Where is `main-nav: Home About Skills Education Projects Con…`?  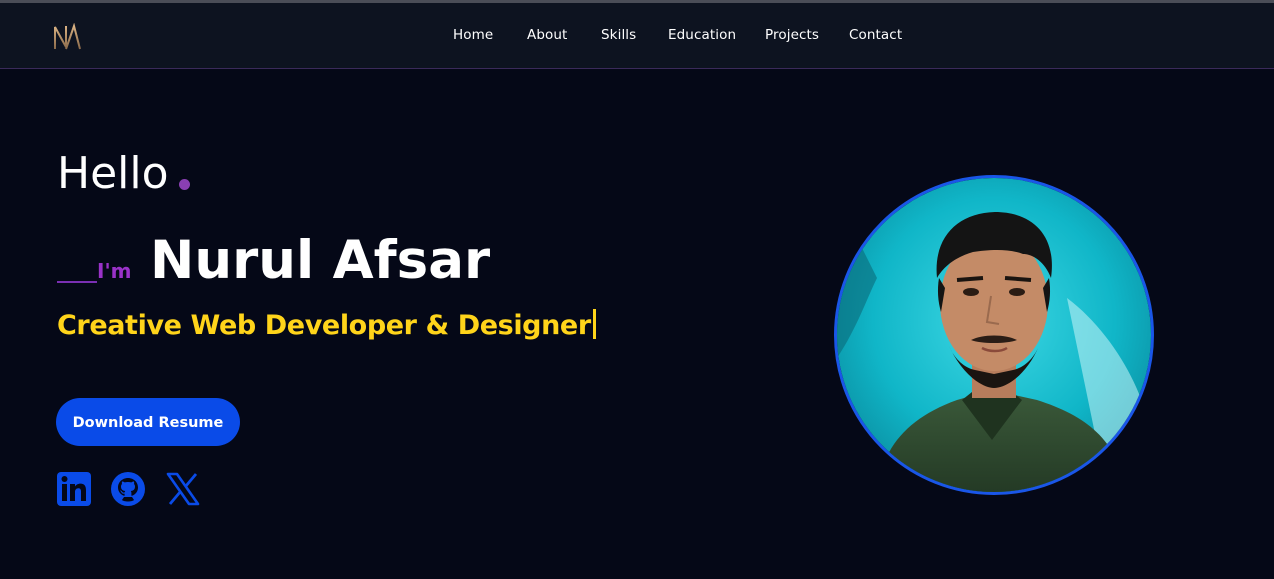
main-nav: Home About Skills Education Projects Con… is located at coordinates (637, 37).